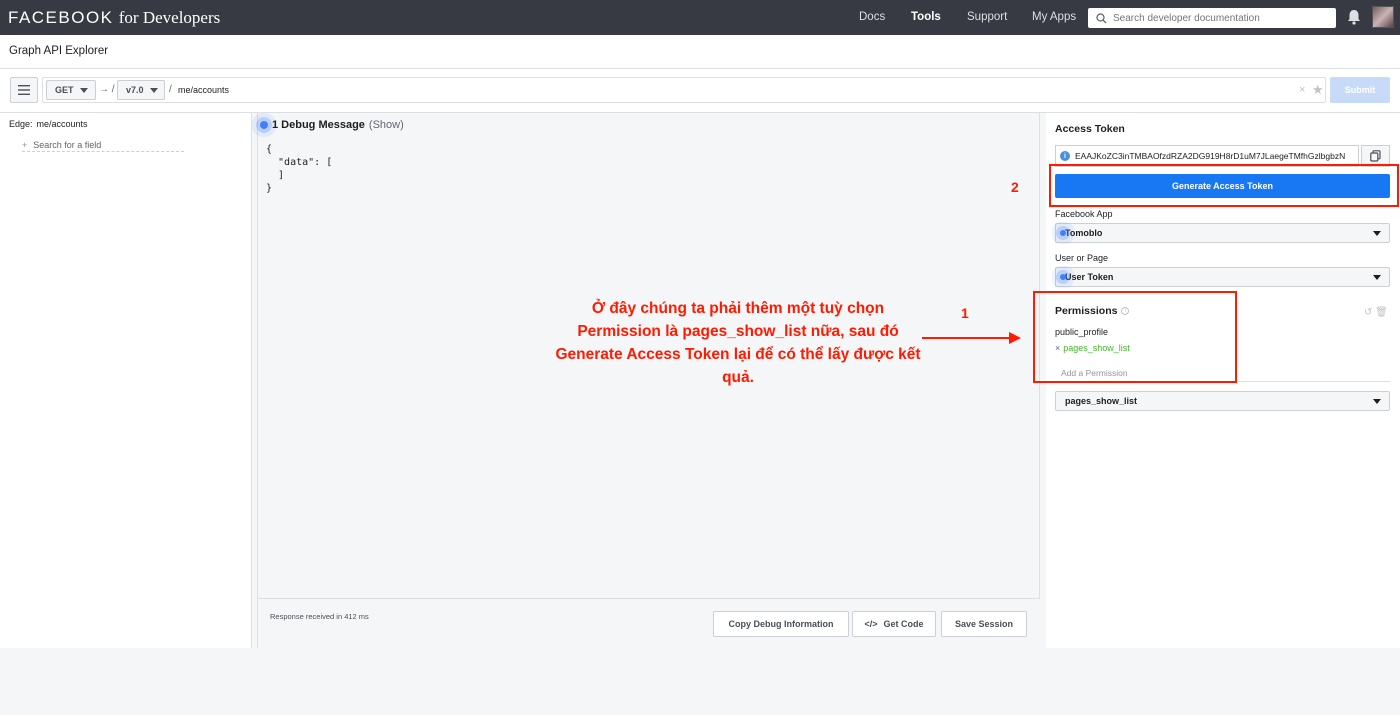 Image resolution: width=1400 pixels, height=715 pixels. I want to click on method-value: GET, so click(64, 90).